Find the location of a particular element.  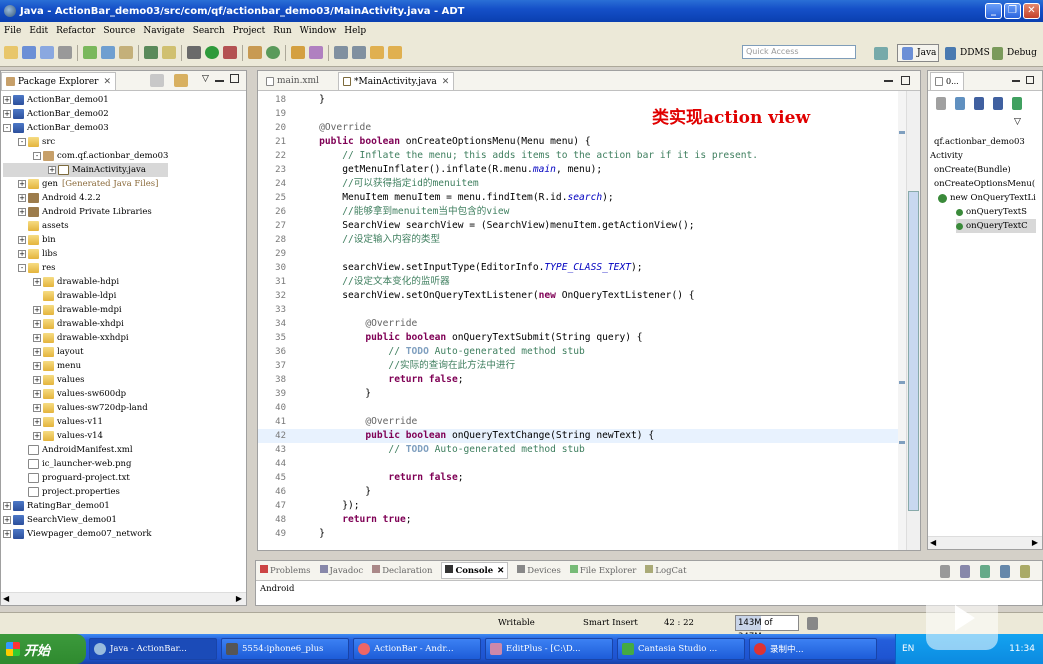

outline-item: onCreate(Bundle) is located at coordinates (985, 170).